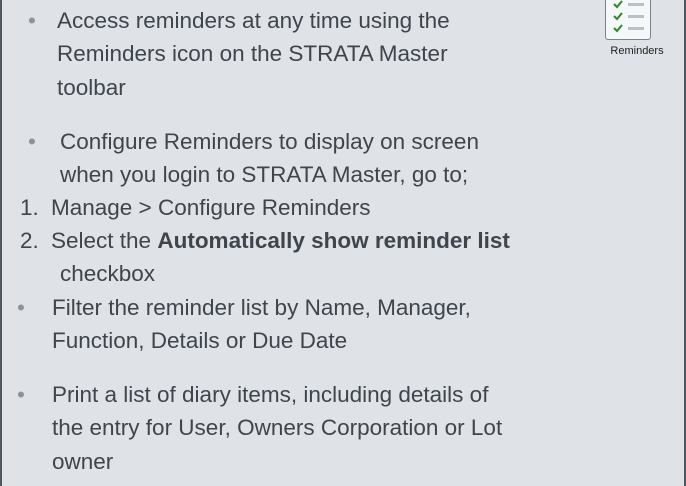 This screenshot has height=486, width=686. What do you see at coordinates (200, 340) in the screenshot?
I see `bullet-text-line: Function, Details or Due Date` at bounding box center [200, 340].